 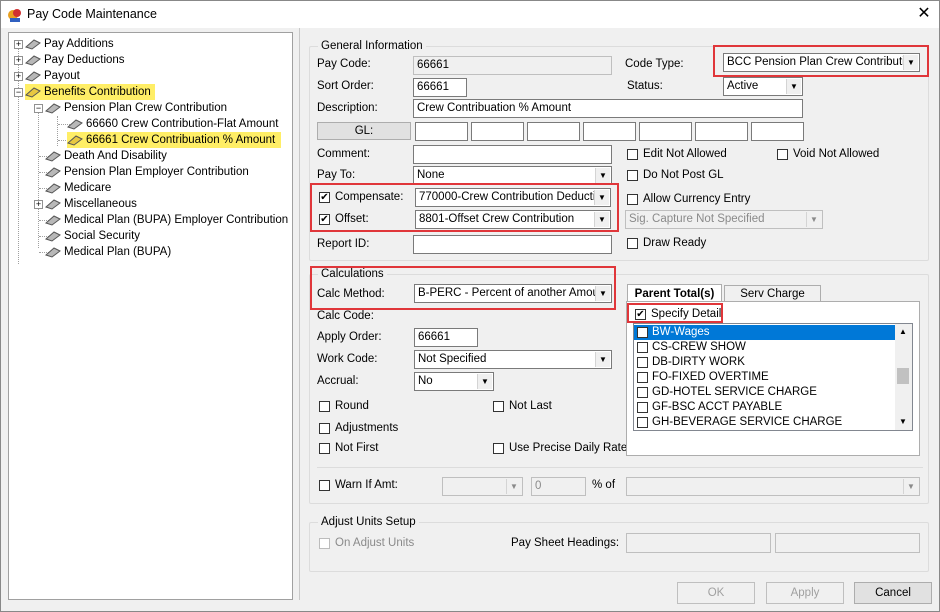 What do you see at coordinates (498, 406) in the screenshot?
I see `not-last-checkbox` at bounding box center [498, 406].